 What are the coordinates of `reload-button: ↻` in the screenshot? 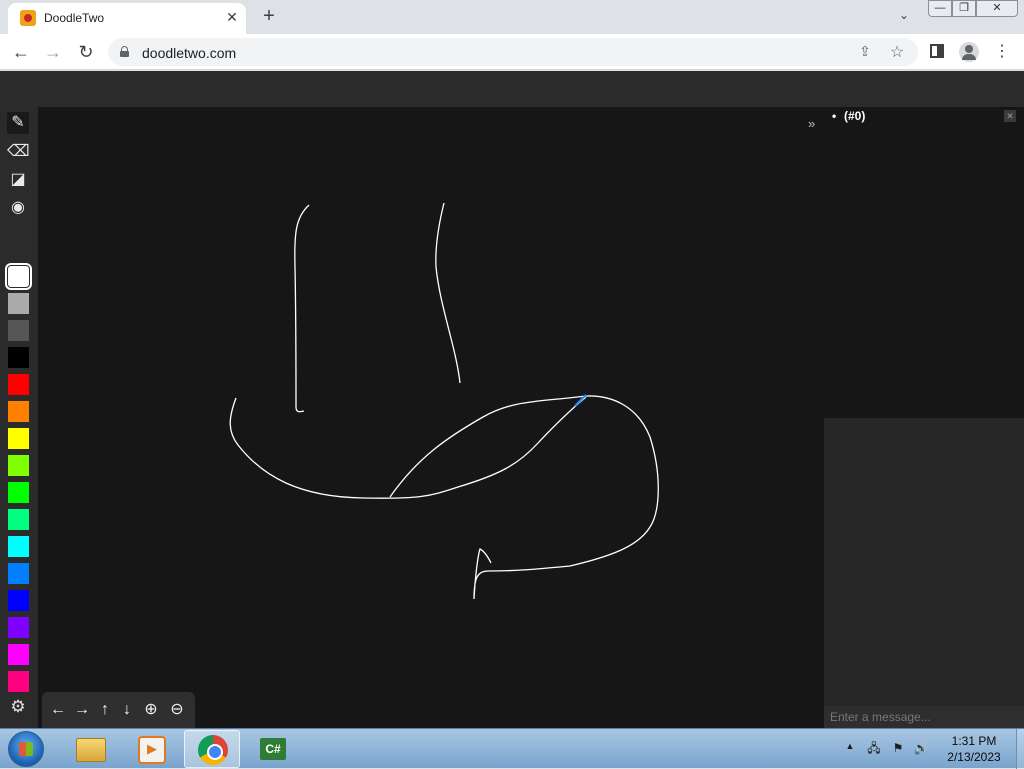 It's located at (86, 52).